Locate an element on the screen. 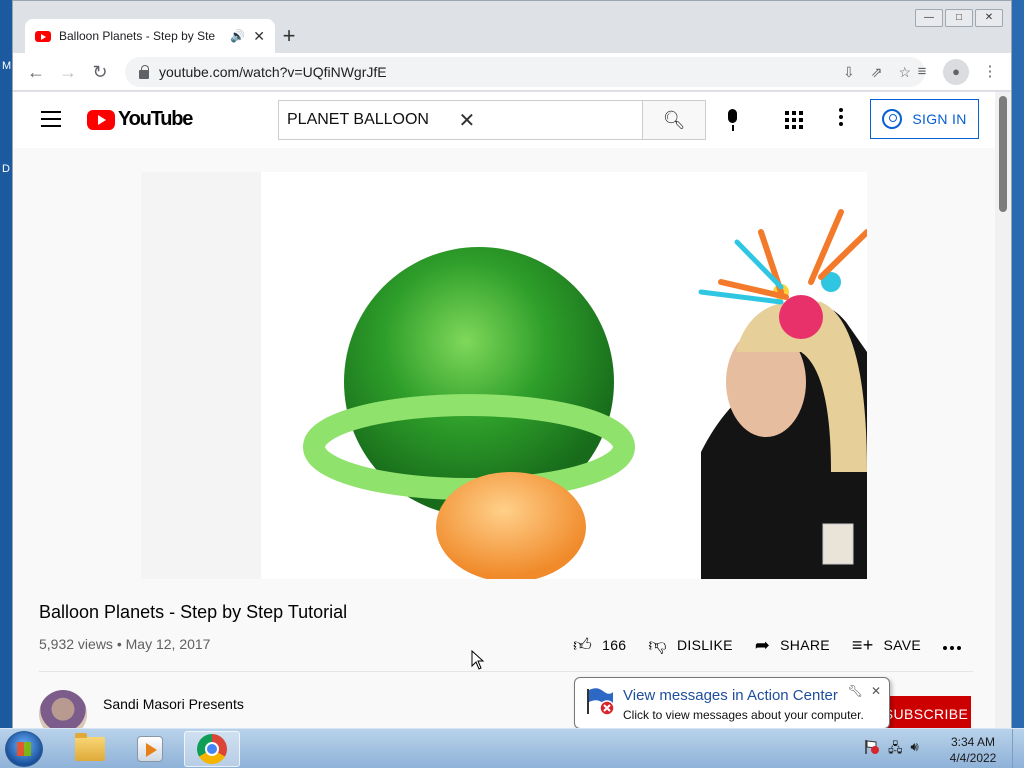 The height and width of the screenshot is (768, 1024). clock-date: 4/4/2022 is located at coordinates (973, 758).